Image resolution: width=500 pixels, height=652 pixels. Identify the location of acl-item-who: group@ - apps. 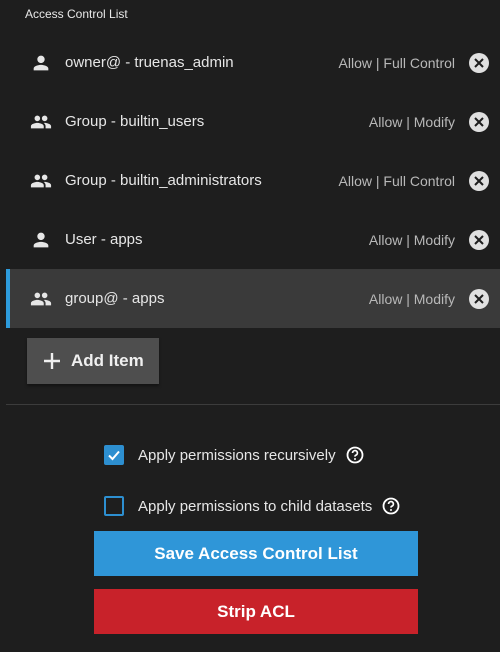
(115, 298).